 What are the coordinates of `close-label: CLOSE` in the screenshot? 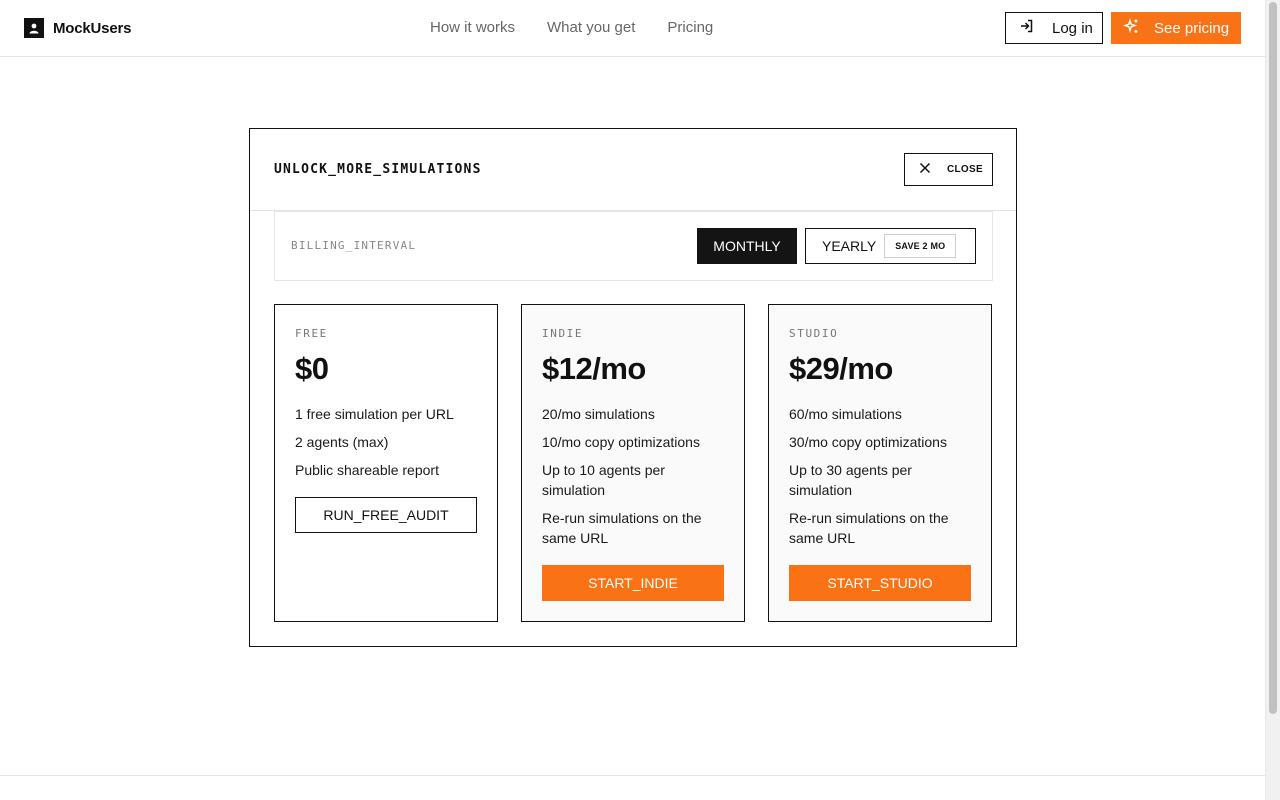 It's located at (965, 169).